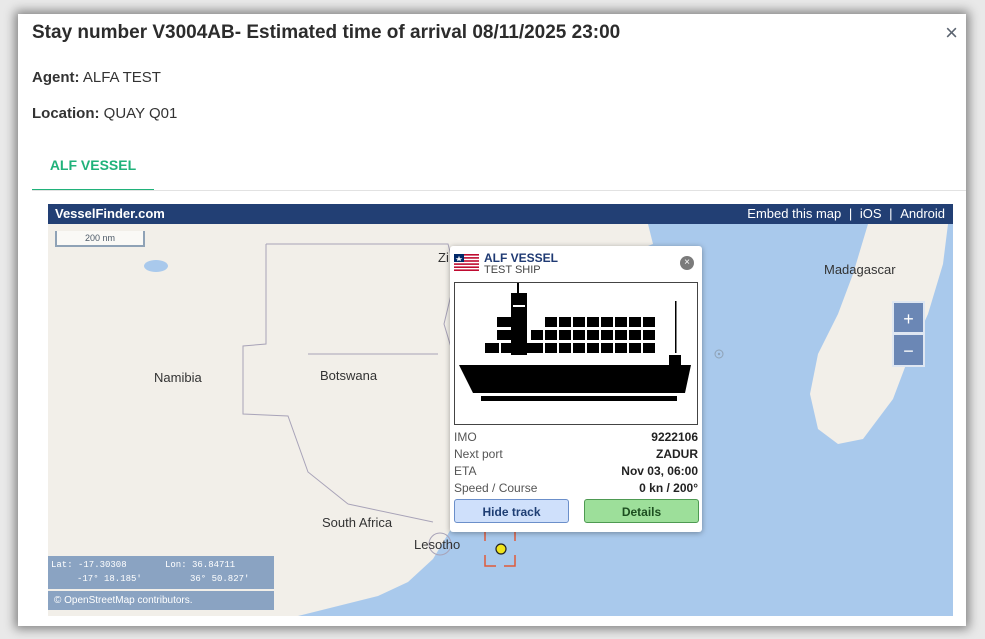 This screenshot has height=639, width=985. I want to click on vessel-photo-placeholder, so click(576, 353).